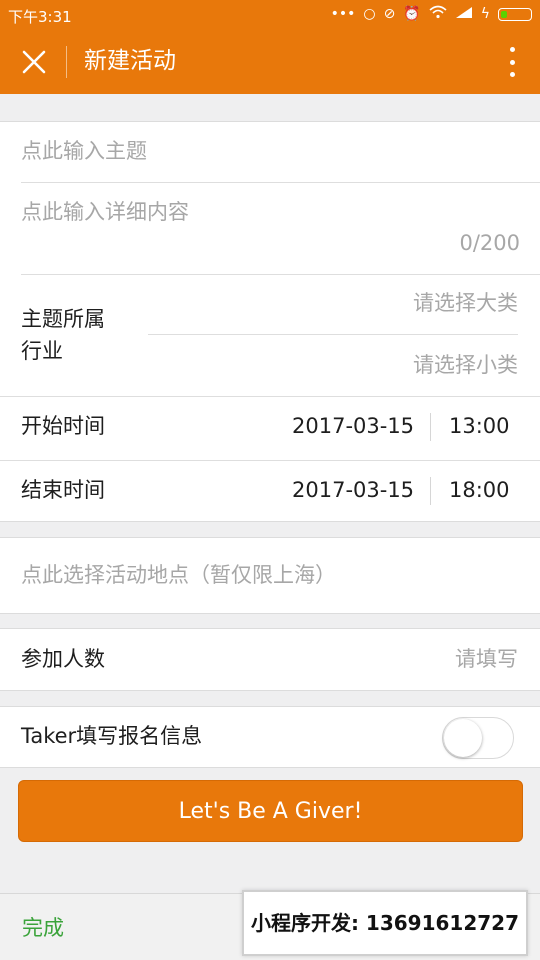 This screenshot has width=540, height=960. Describe the element at coordinates (42, 351) in the screenshot. I see `industry-label-line2: 行业` at that location.